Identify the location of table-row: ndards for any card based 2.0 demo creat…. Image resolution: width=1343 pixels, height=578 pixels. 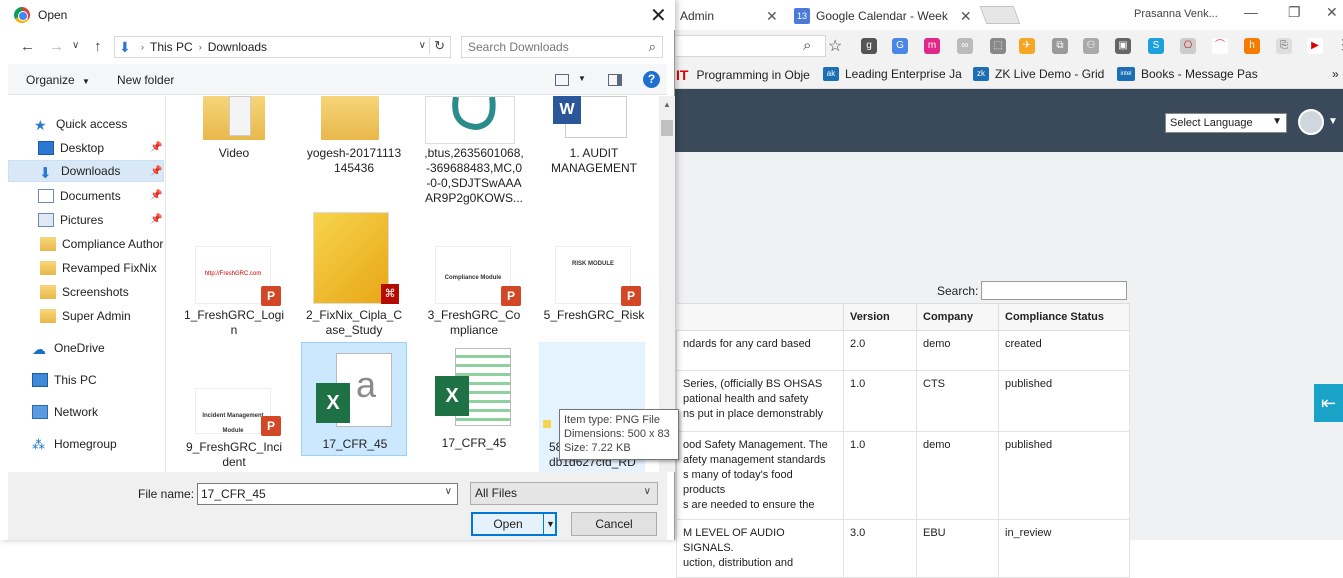
(903, 350).